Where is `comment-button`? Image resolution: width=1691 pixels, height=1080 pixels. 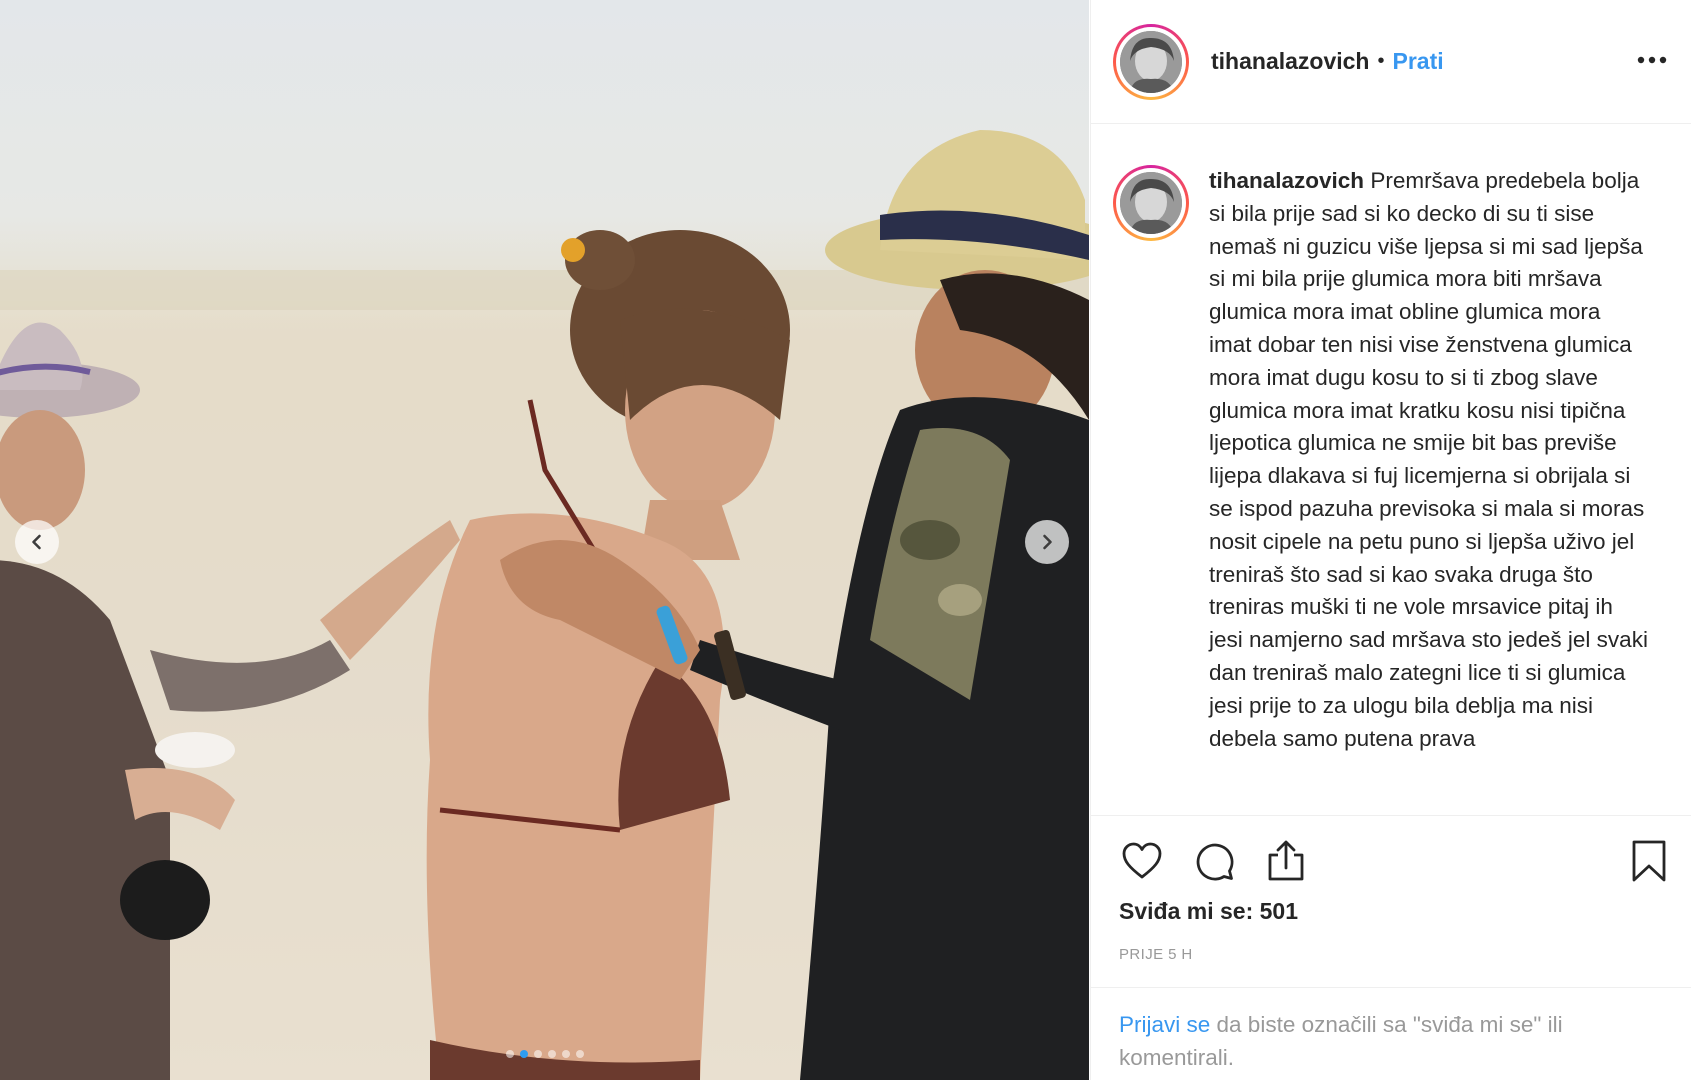
comment-button is located at coordinates (1214, 861).